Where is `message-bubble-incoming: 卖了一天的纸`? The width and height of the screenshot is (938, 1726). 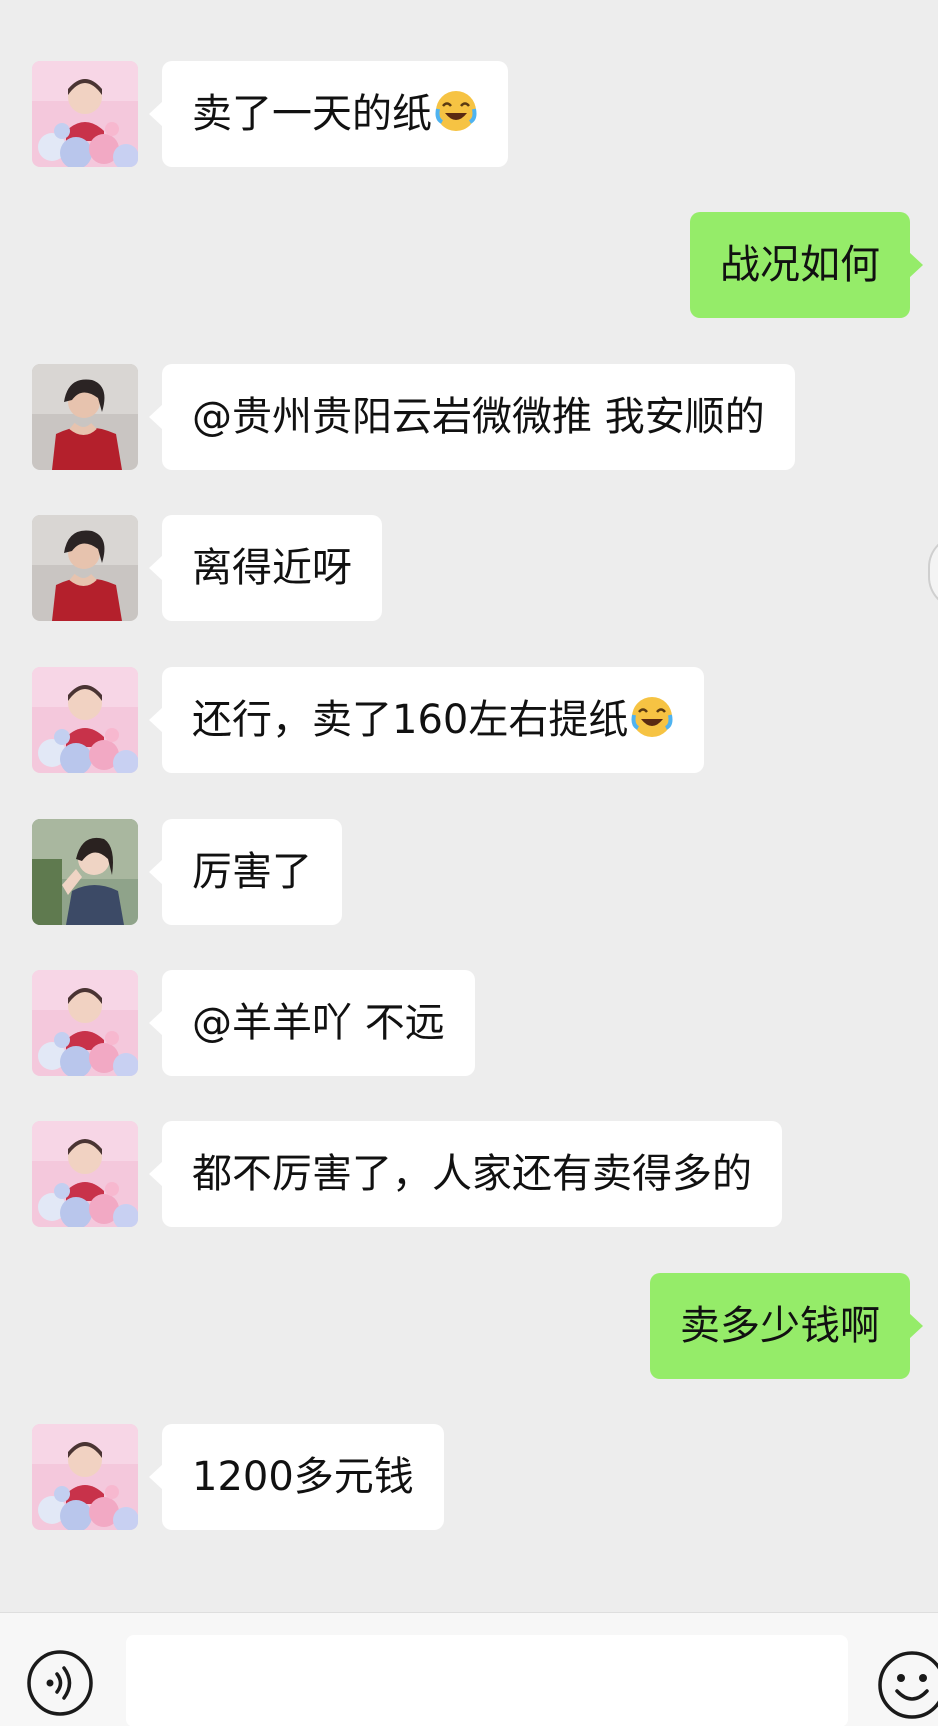 message-bubble-incoming: 卖了一天的纸 is located at coordinates (328, 114).